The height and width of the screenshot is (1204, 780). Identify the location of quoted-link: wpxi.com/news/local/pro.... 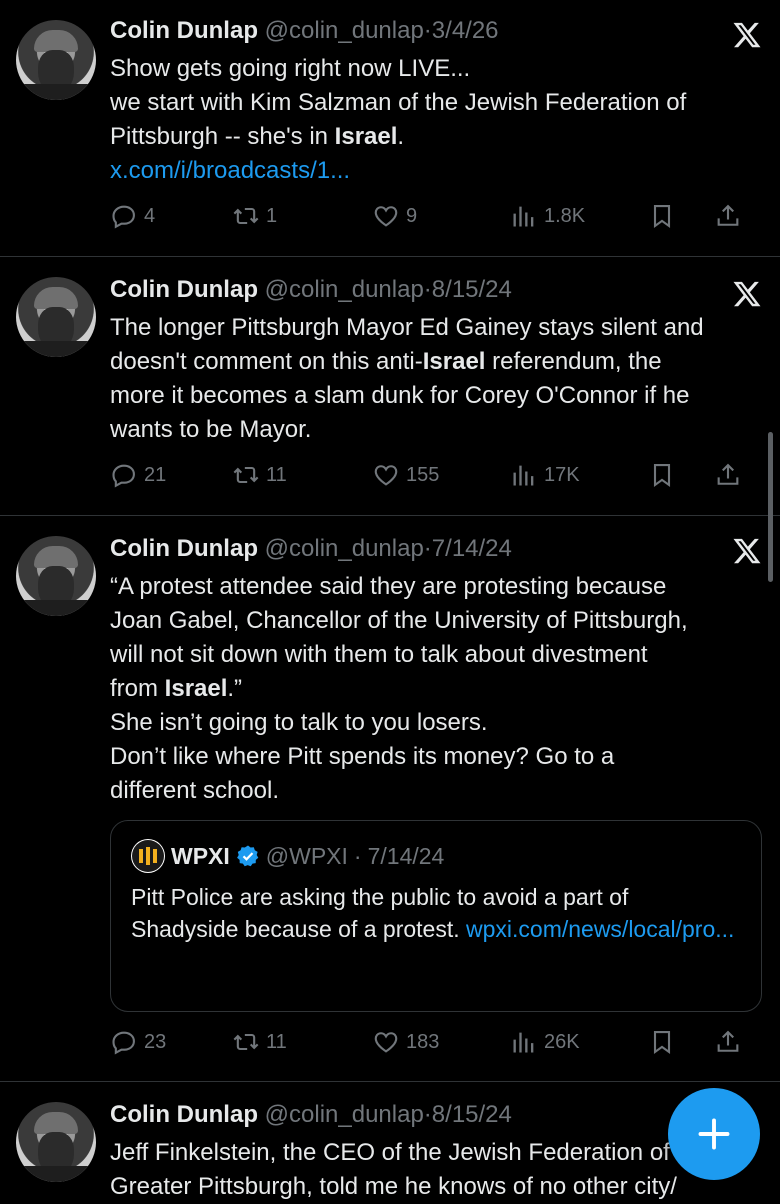
(600, 929).